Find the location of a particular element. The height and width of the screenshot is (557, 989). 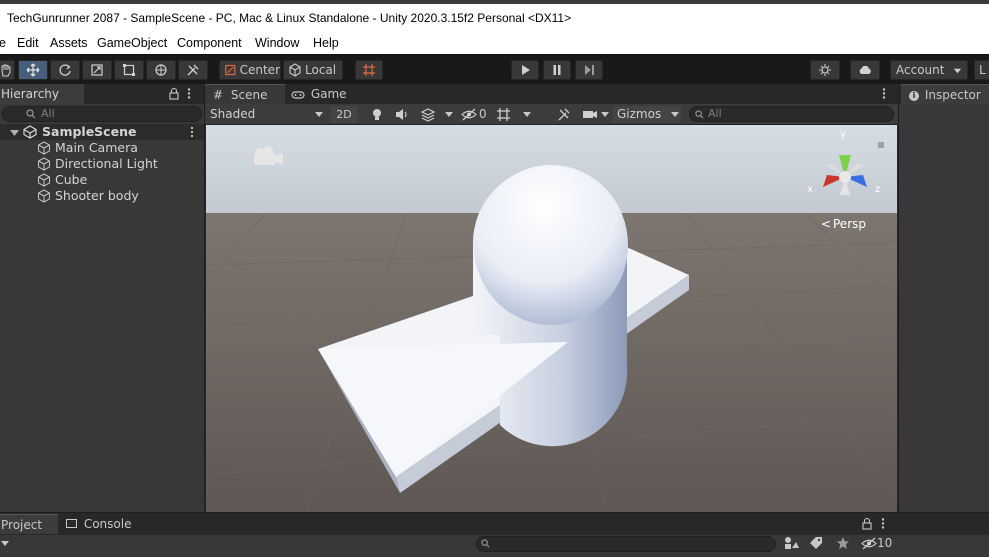

rotate-icon is located at coordinates (65, 70).